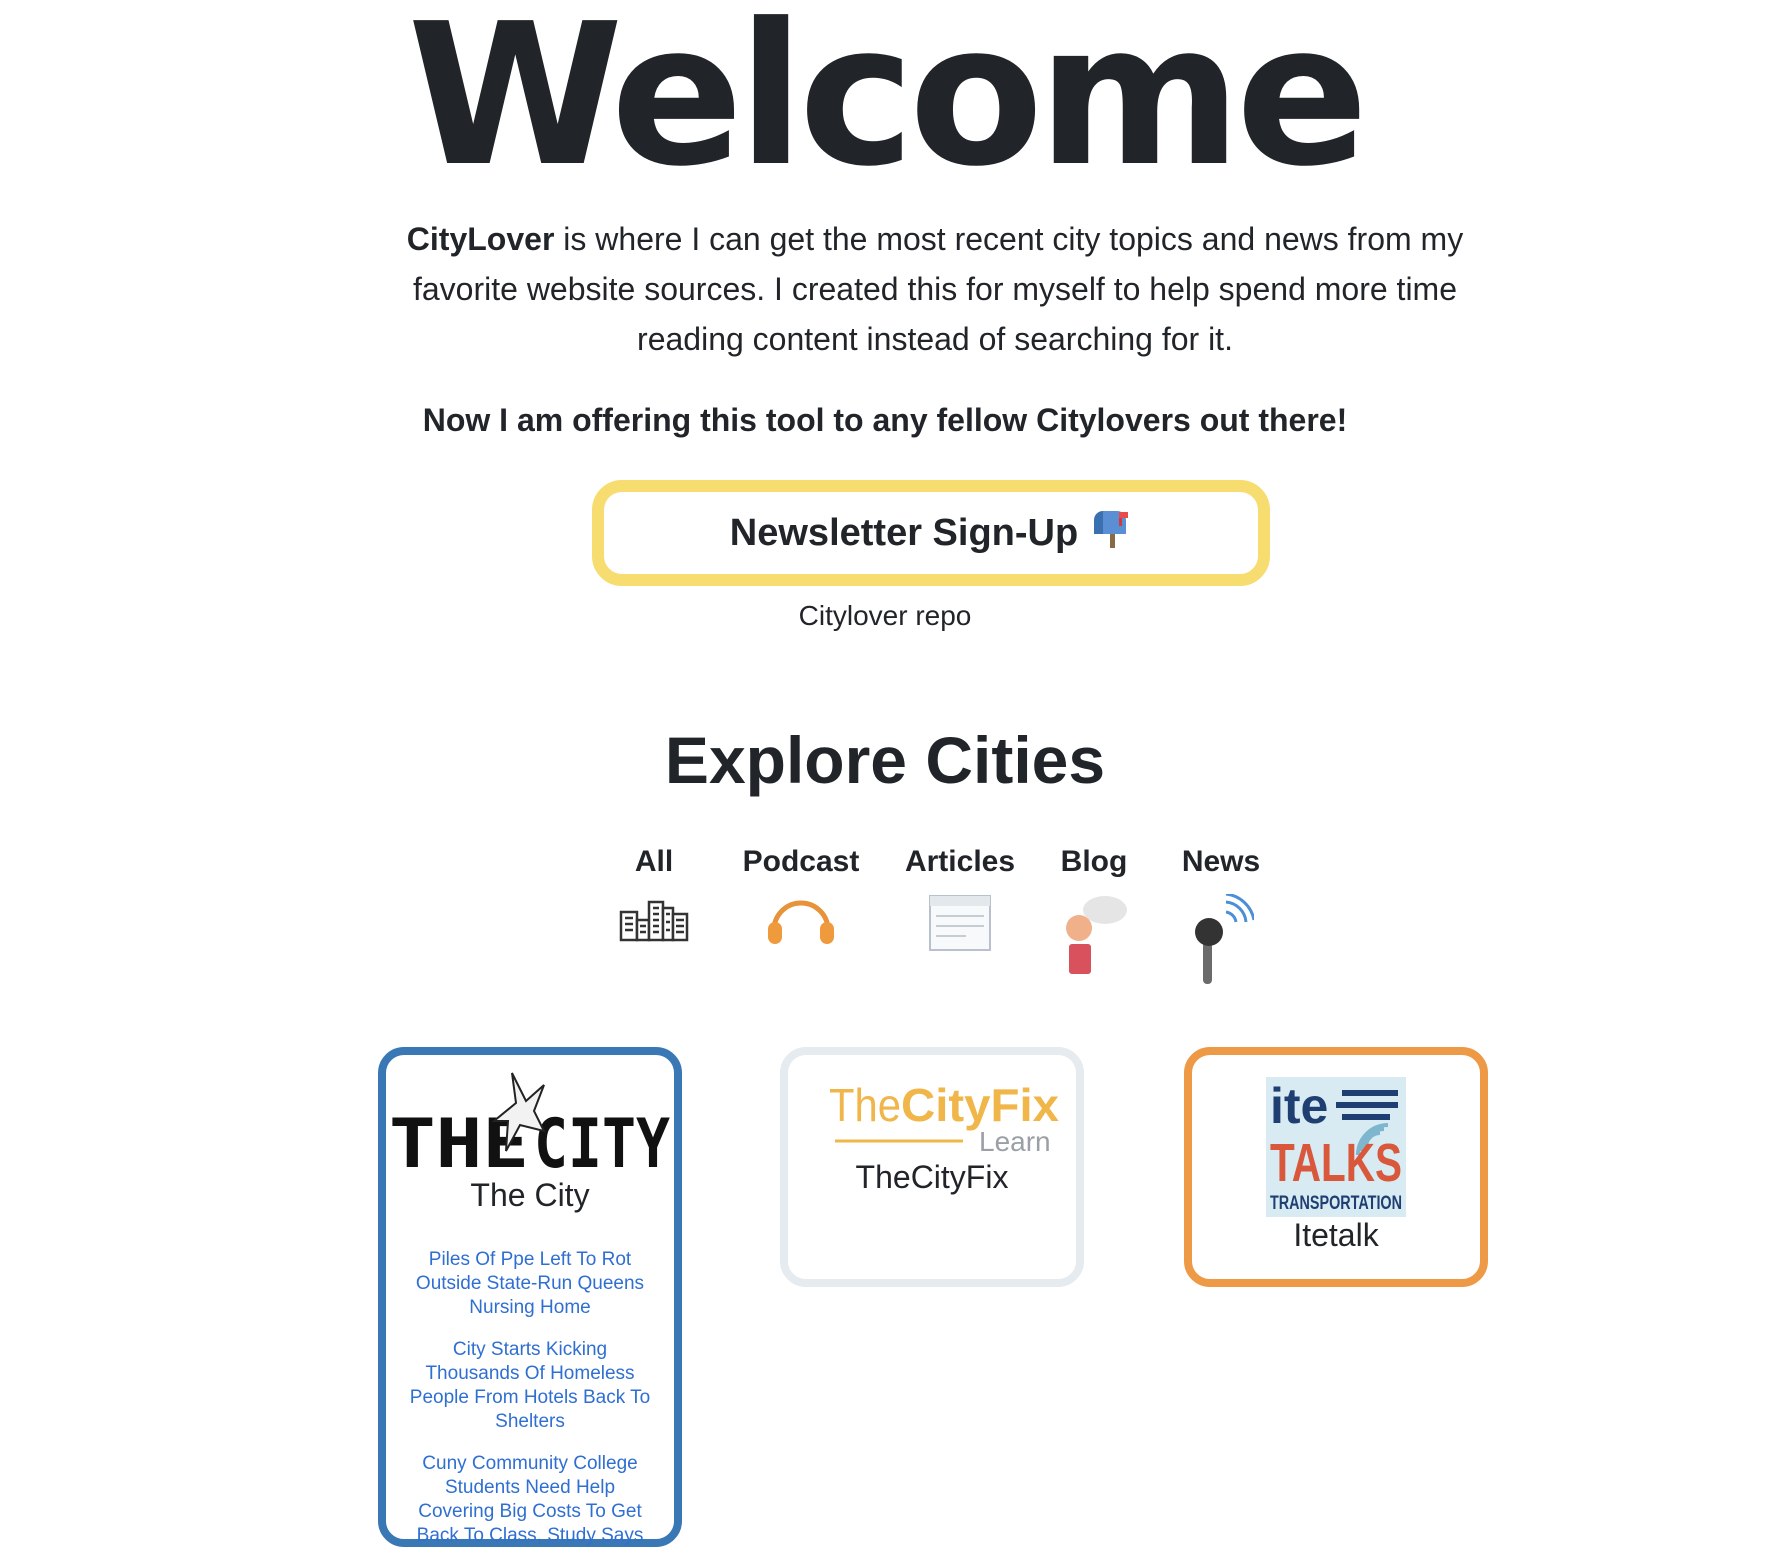  I want to click on brand-name: CityLover, so click(480, 239).